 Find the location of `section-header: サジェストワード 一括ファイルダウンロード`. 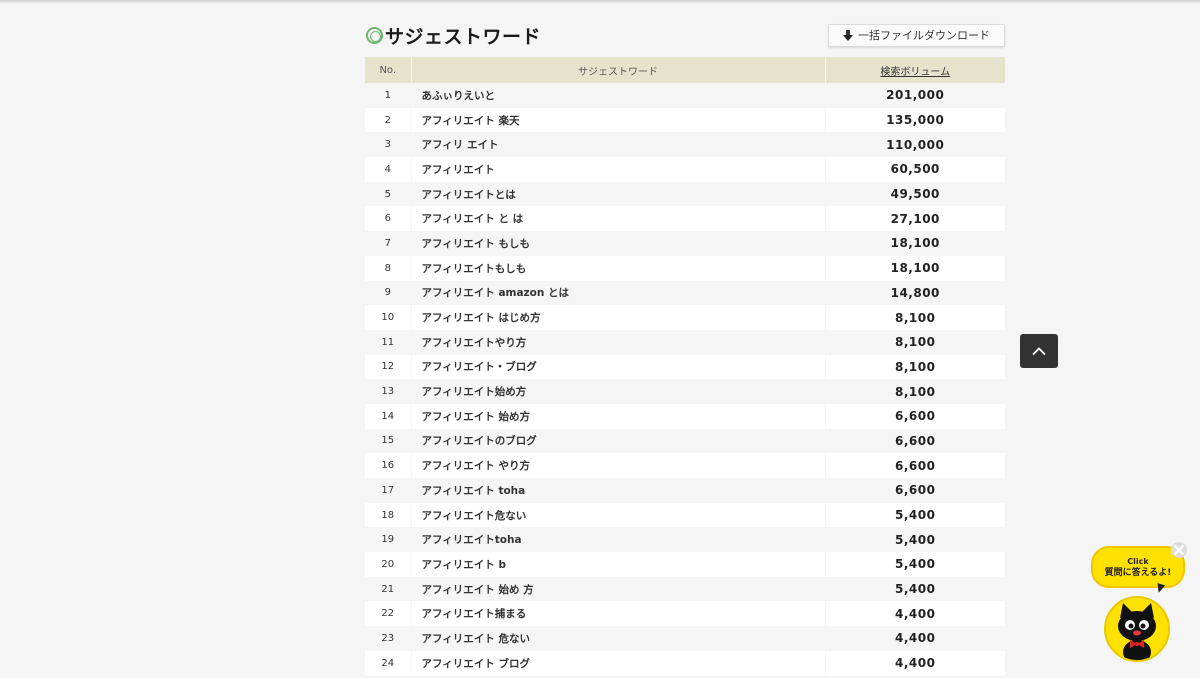

section-header: サジェストワード 一括ファイルダウンロード is located at coordinates (685, 35).